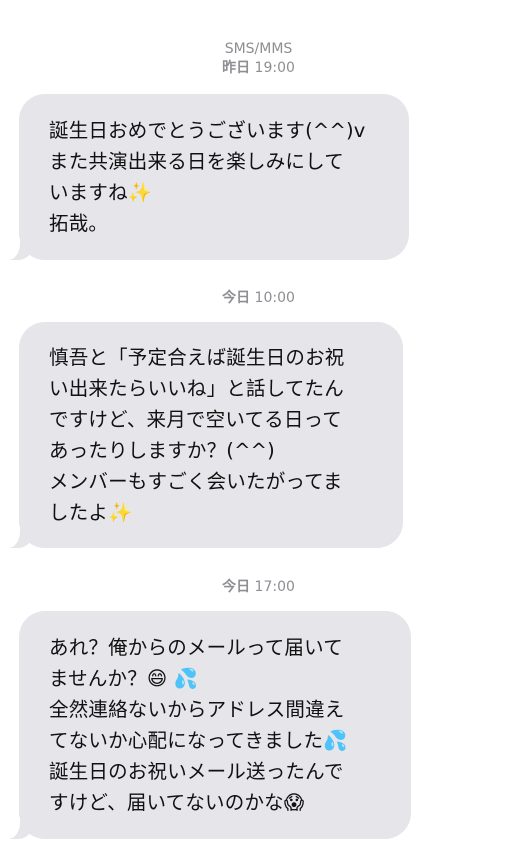  What do you see at coordinates (101, 192) in the screenshot?
I see `message-line: いますね✨` at bounding box center [101, 192].